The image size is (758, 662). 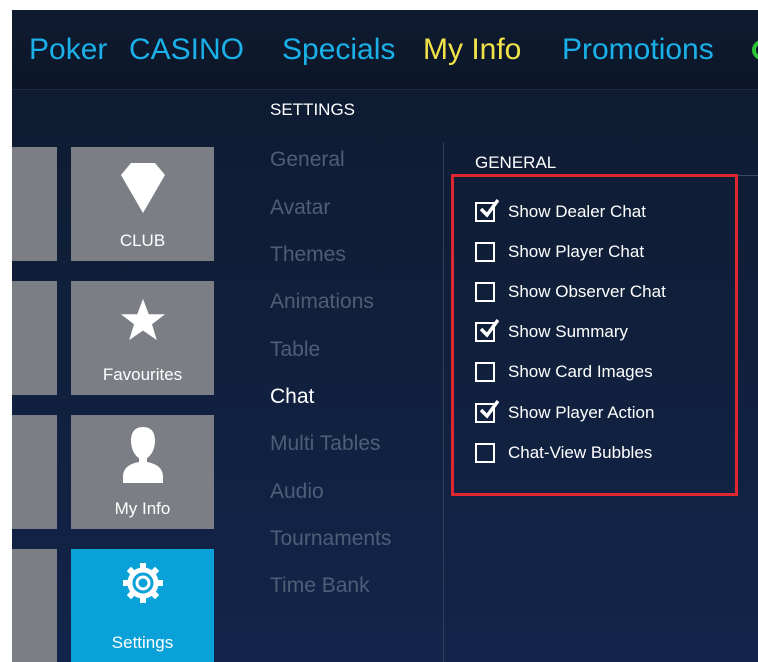 I want to click on nav-specials: Specials, so click(x=338, y=50).